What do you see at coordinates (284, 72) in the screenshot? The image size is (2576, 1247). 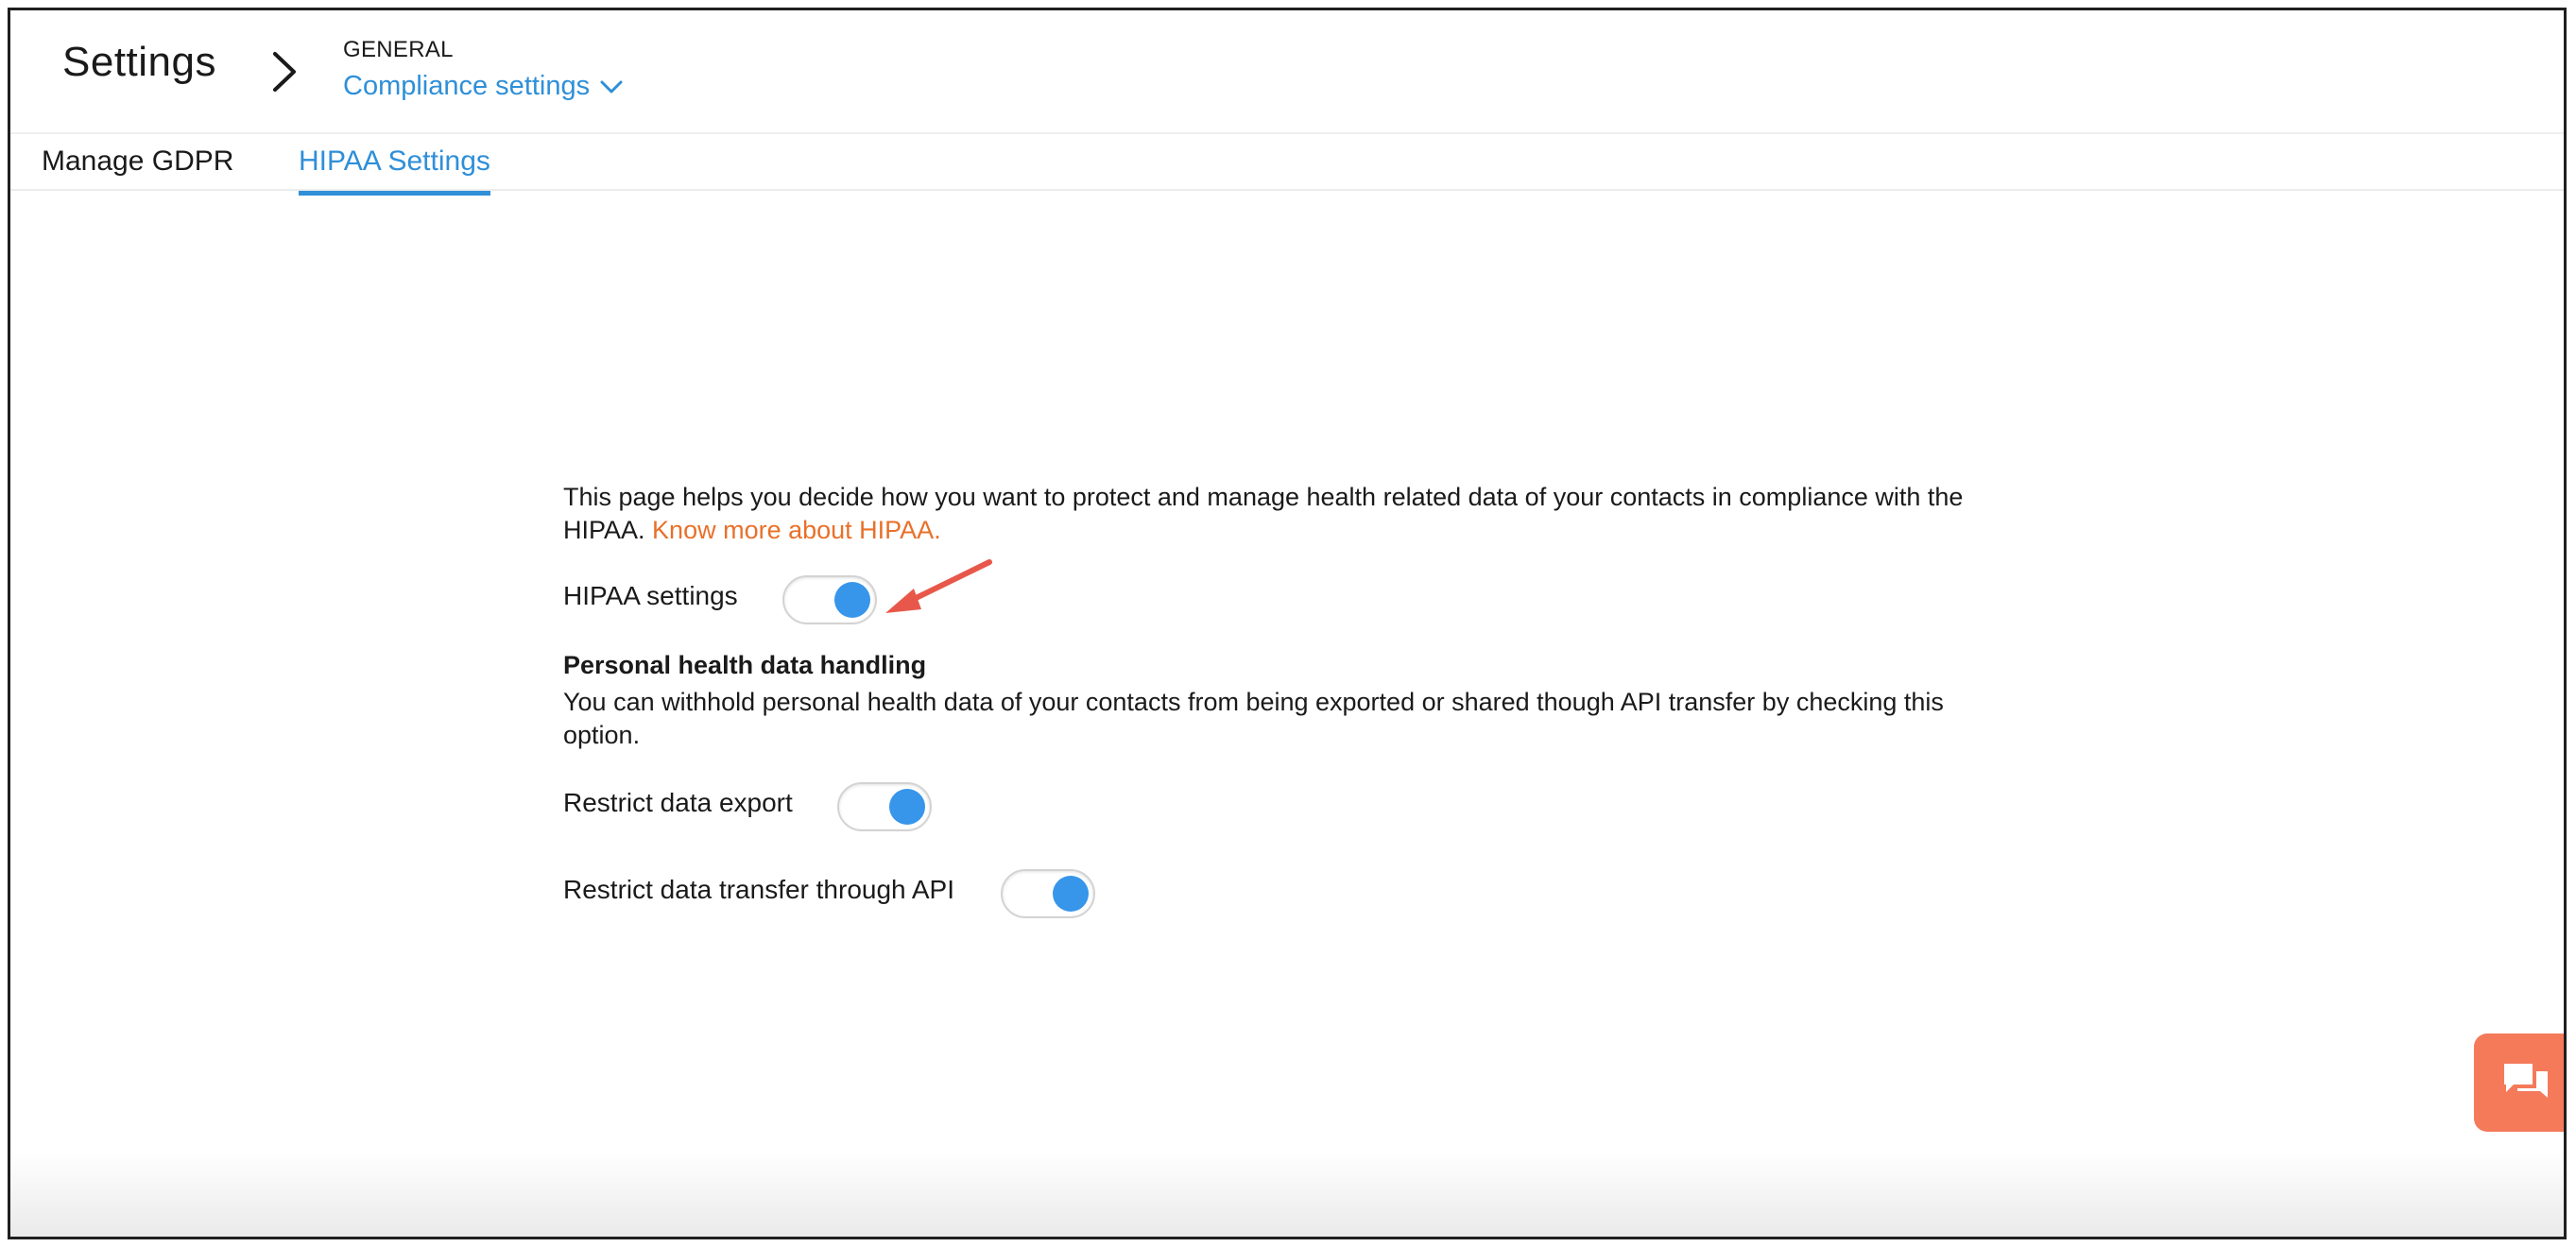 I see `chevron-right-icon` at bounding box center [284, 72].